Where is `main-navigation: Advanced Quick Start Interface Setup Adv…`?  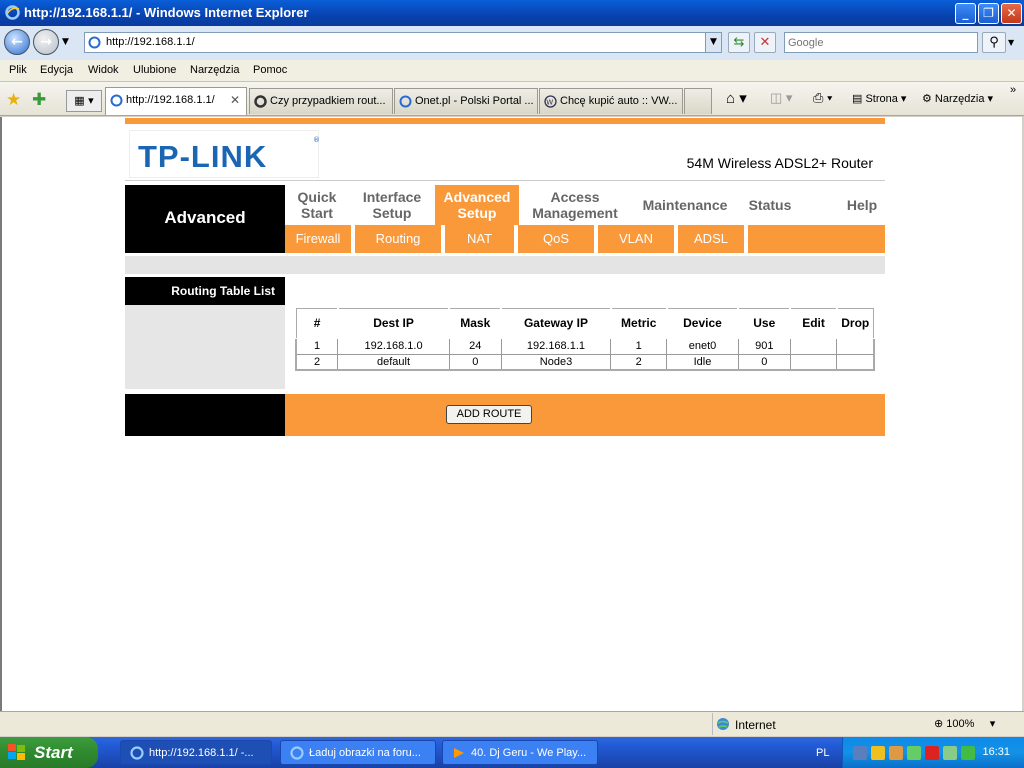
main-navigation: Advanced Quick Start Interface Setup Adv… is located at coordinates (505, 219).